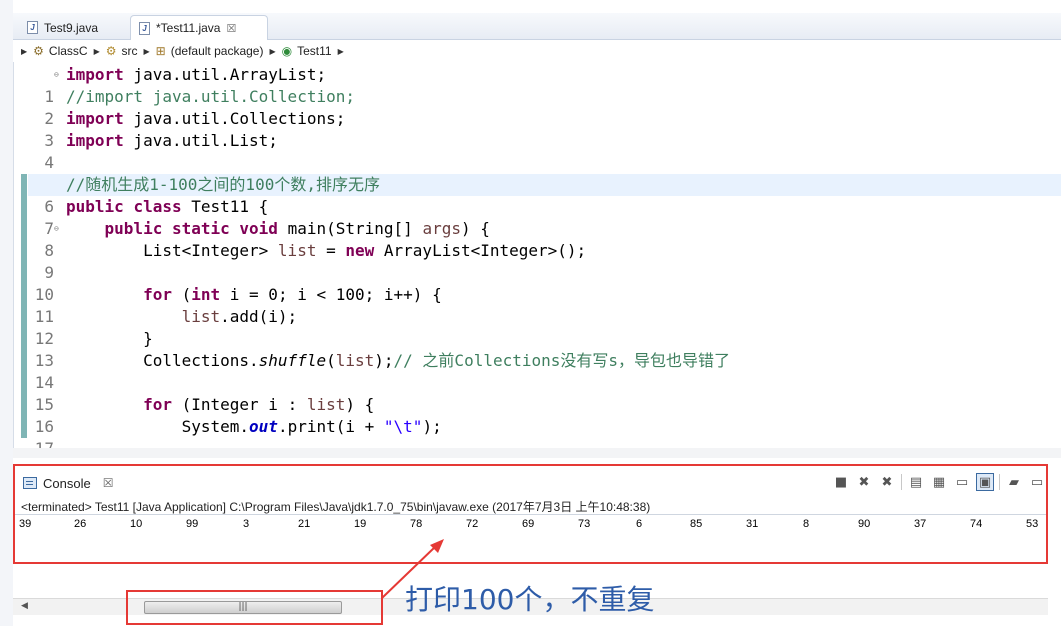  Describe the element at coordinates (639, 524) in the screenshot. I see `output-value: 6` at that location.